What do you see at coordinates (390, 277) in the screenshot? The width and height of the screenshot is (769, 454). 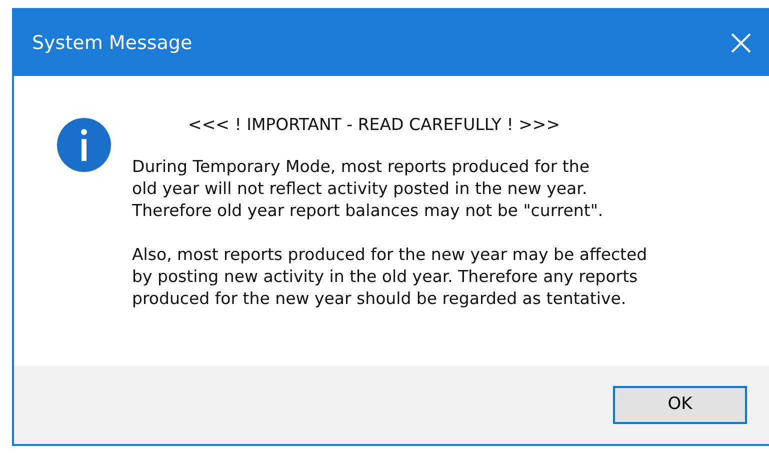 I see `message-paragraph: Also, most reports produced for the new year may be affected by posting new activity in the old year. Therefore any reports produced for the new year should be regarded as tentative.` at bounding box center [390, 277].